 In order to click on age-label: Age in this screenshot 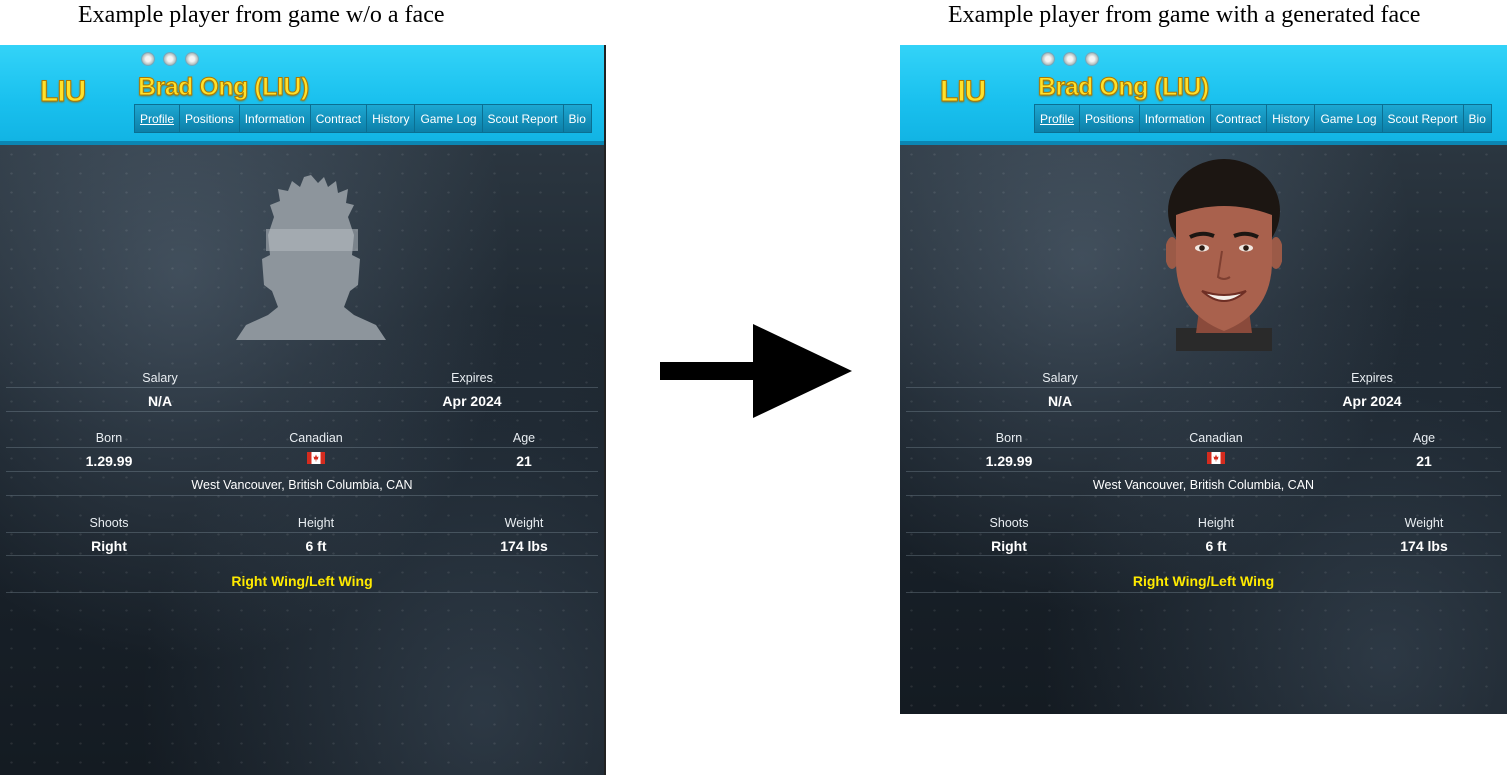, I will do `click(1424, 438)`.